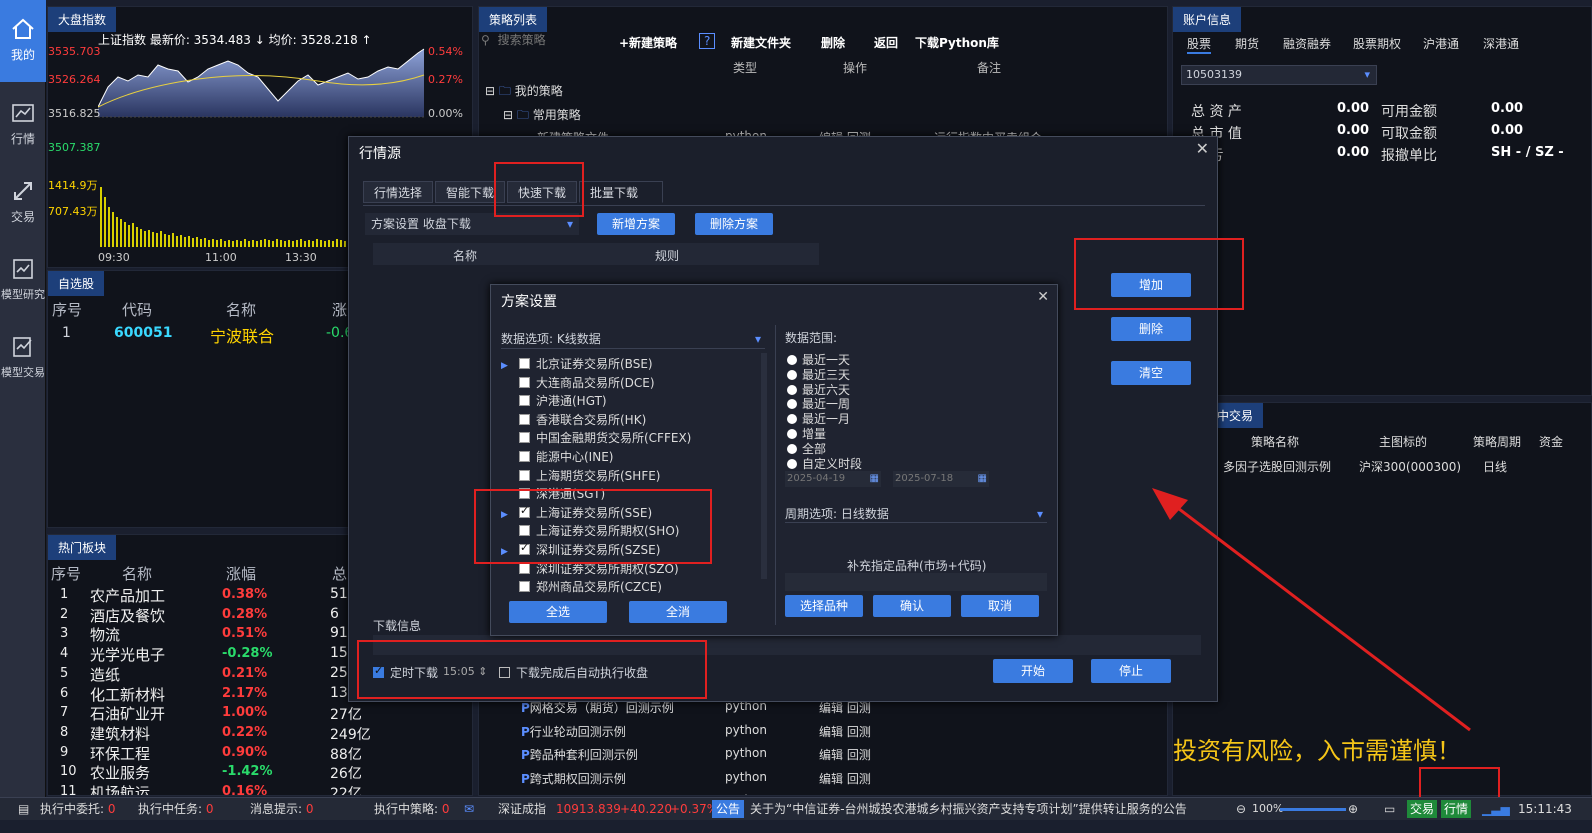 This screenshot has width=1592, height=833. What do you see at coordinates (1199, 44) in the screenshot?
I see `account-tab: 股票` at bounding box center [1199, 44].